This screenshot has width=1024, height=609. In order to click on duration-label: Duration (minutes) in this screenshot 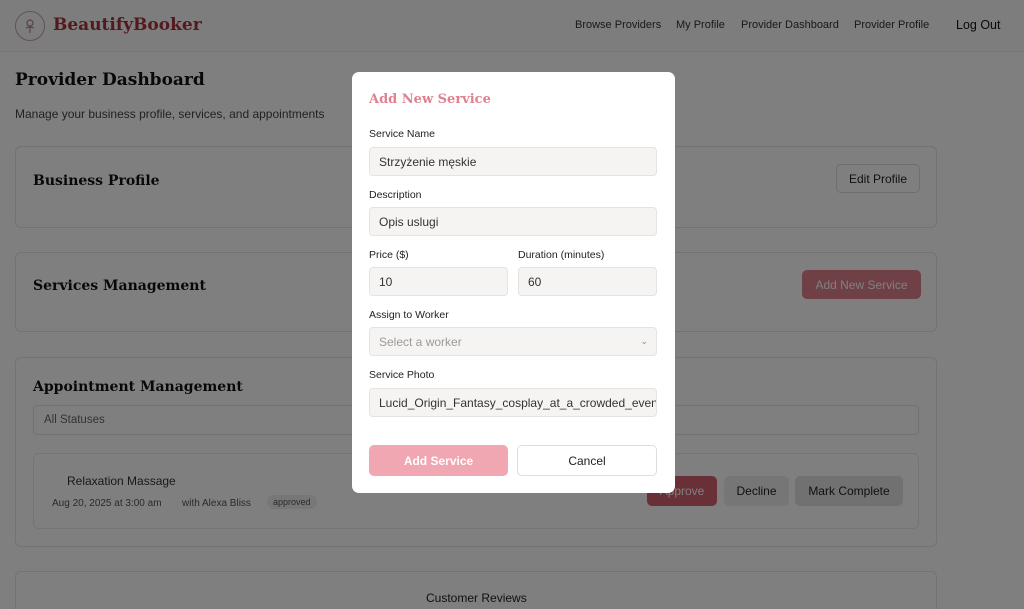, I will do `click(561, 255)`.